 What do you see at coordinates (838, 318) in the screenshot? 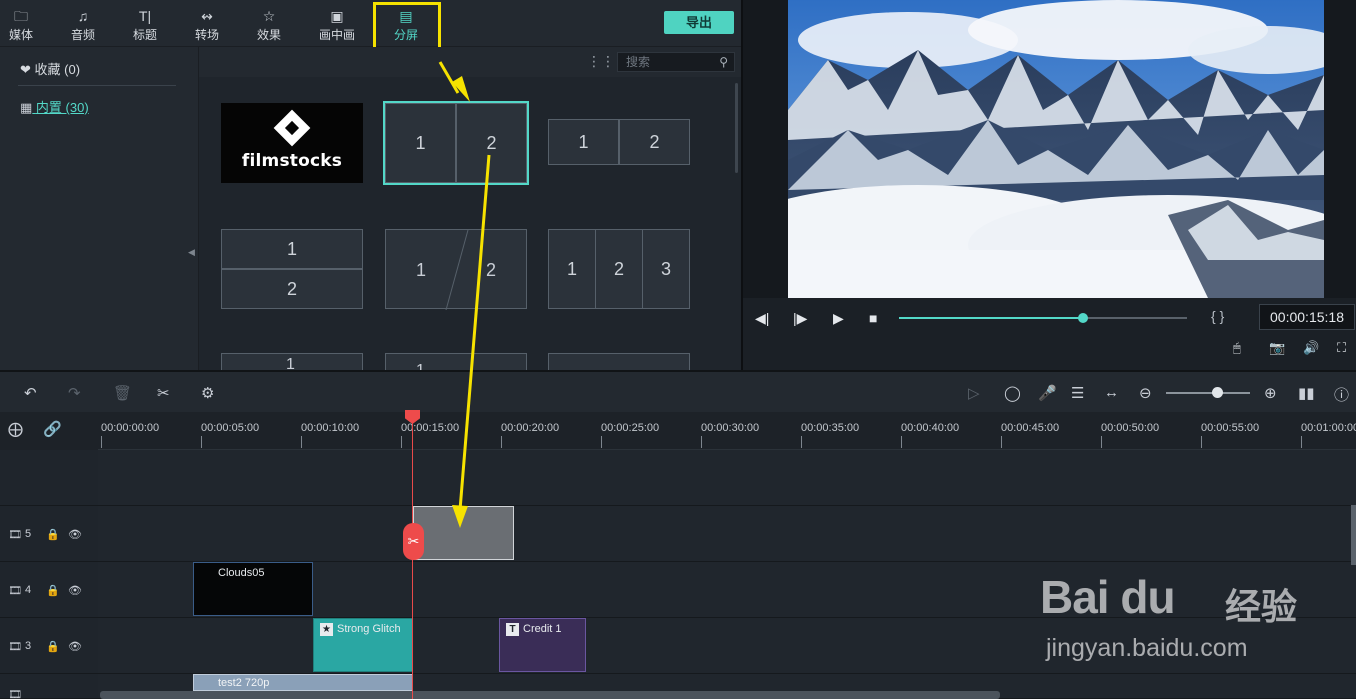
I see `play-icon: ▶` at bounding box center [838, 318].